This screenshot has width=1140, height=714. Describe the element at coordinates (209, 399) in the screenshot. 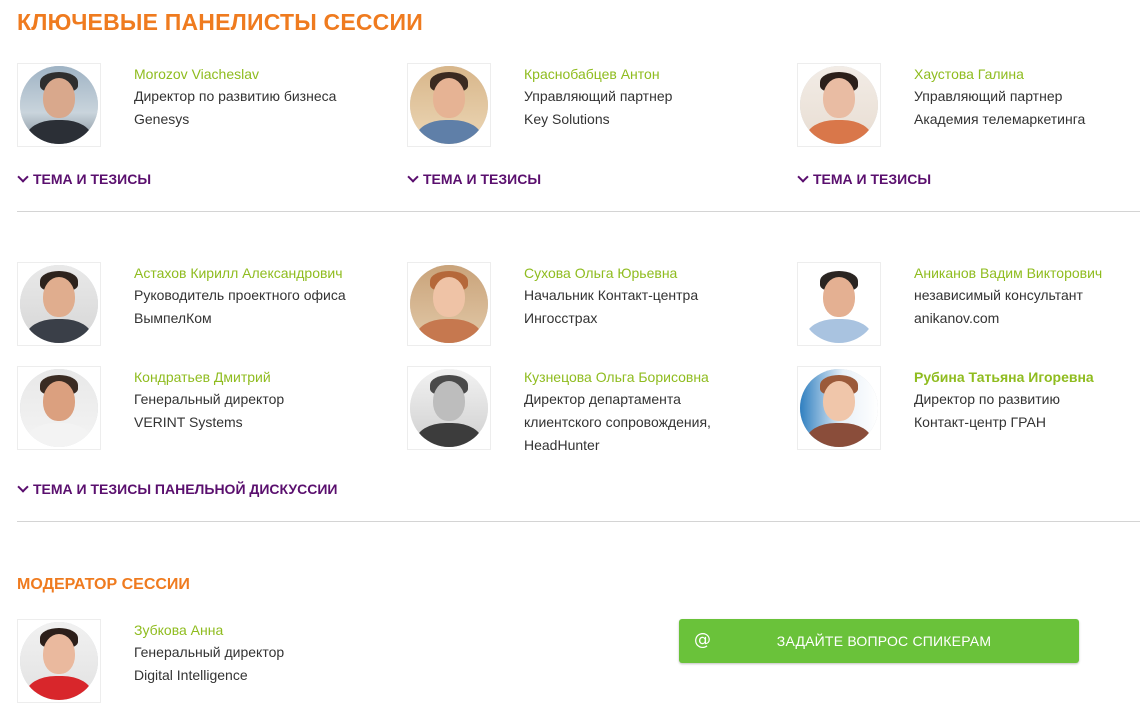

I see `speaker-position: Генеральный директор` at that location.